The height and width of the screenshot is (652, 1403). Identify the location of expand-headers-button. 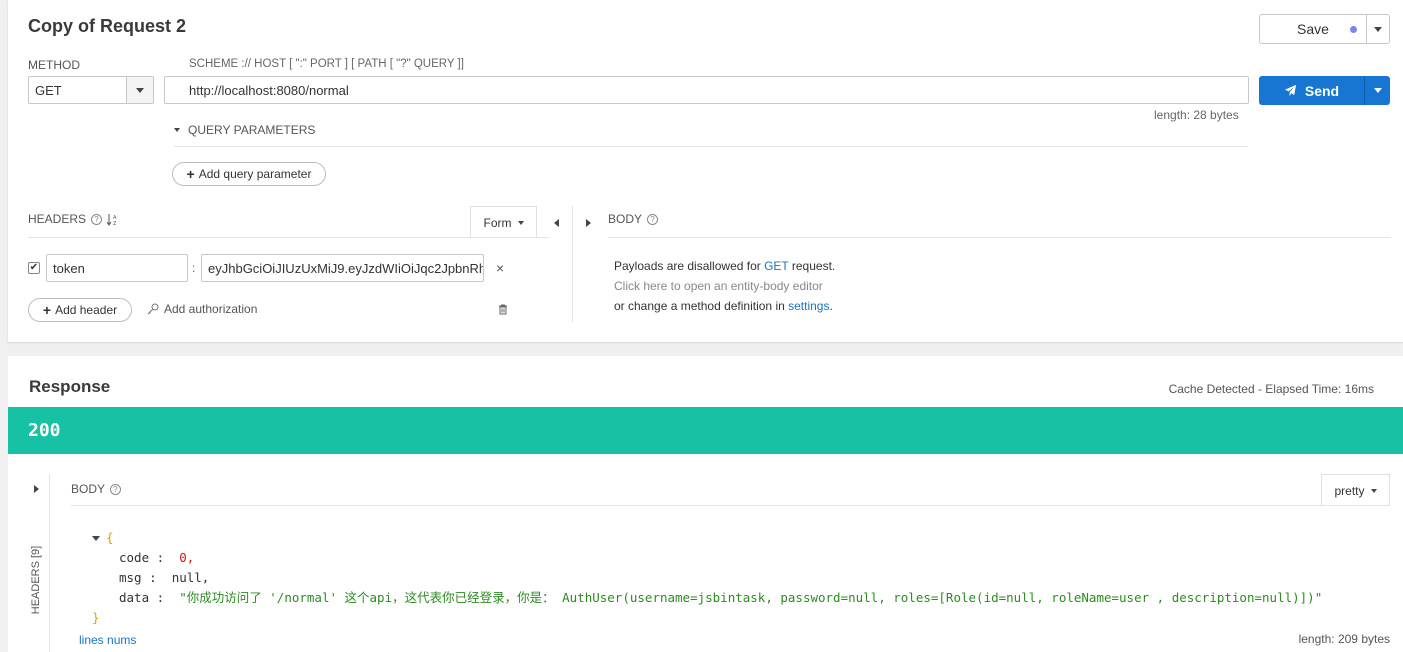
(36, 489).